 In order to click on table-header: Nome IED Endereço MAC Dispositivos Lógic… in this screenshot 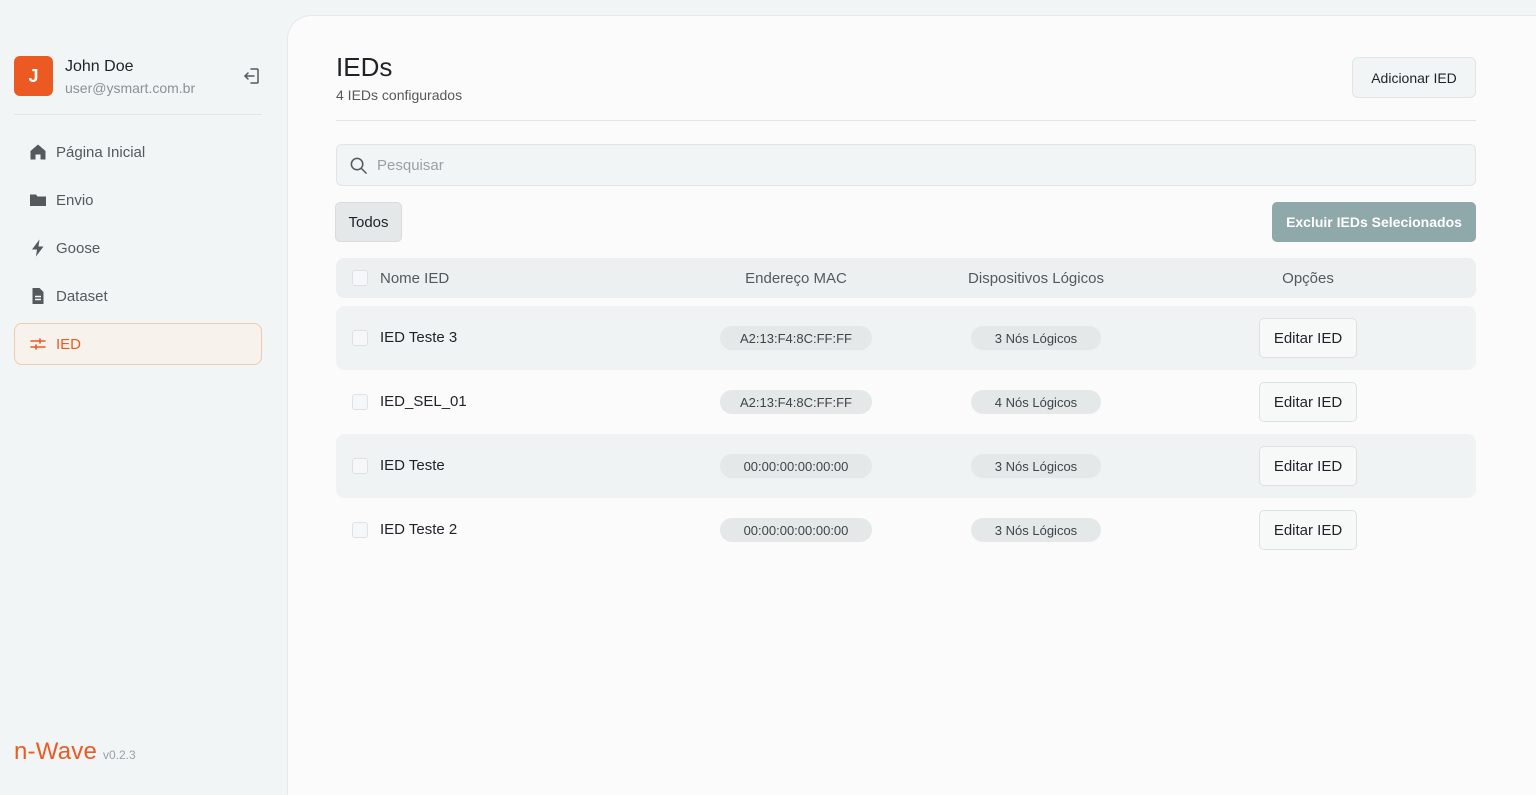, I will do `click(906, 278)`.